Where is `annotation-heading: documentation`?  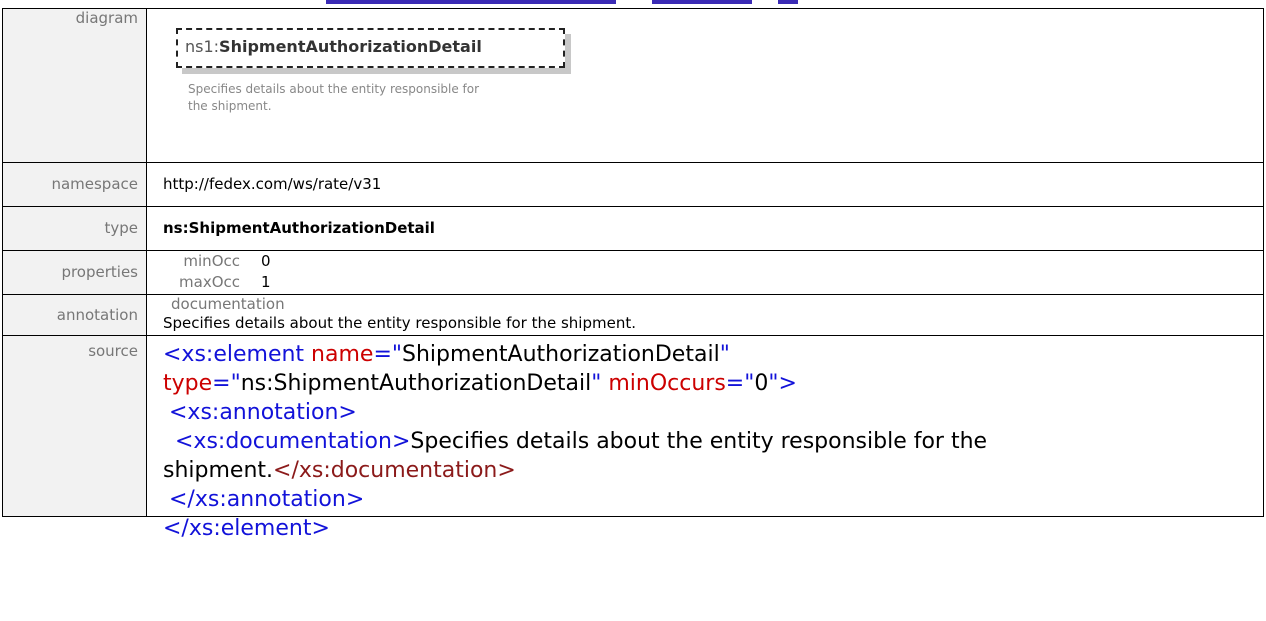
annotation-heading: documentation is located at coordinates (228, 304).